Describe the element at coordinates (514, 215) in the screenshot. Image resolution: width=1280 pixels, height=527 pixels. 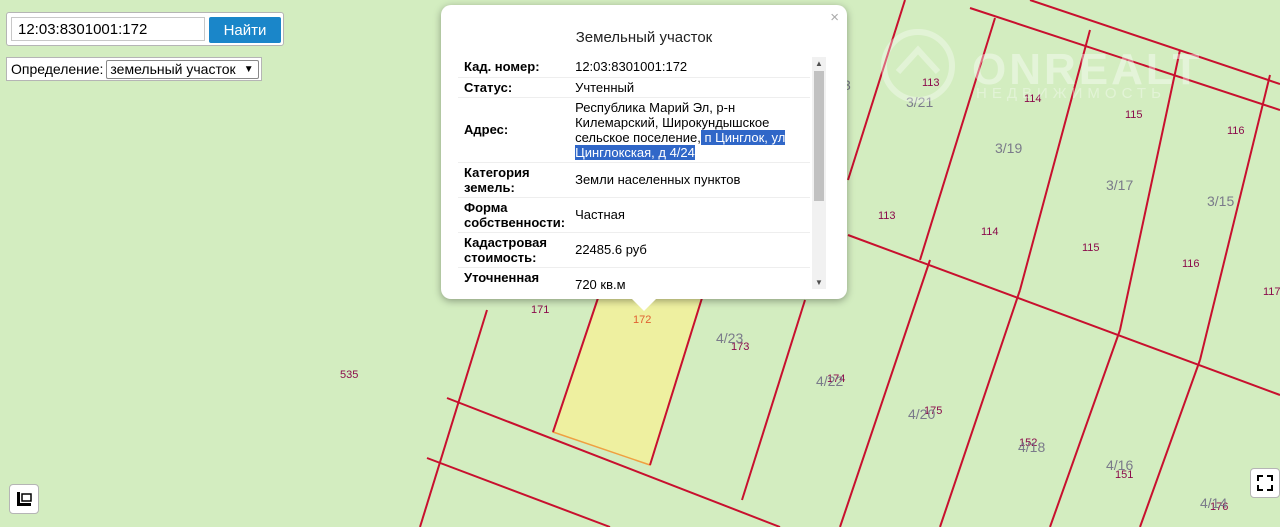
I see `info-key: Форма собственности:` at that location.